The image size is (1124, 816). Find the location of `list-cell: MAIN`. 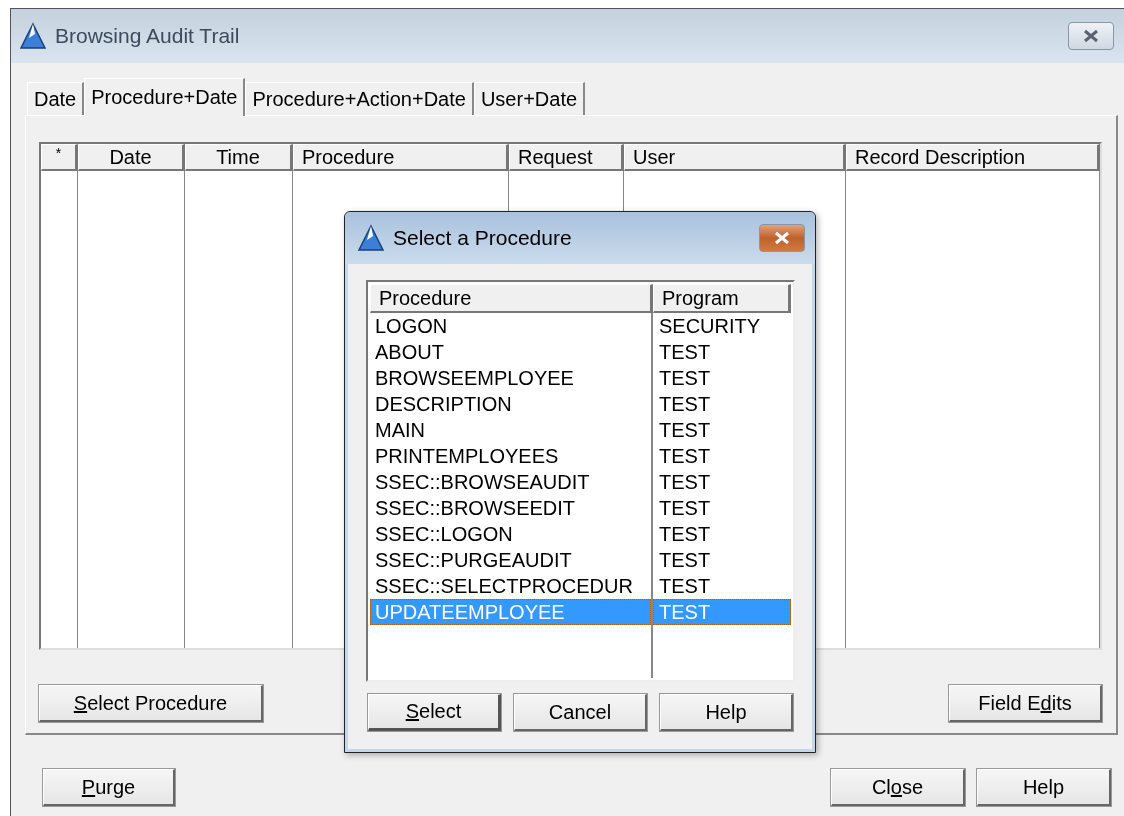

list-cell: MAIN is located at coordinates (510, 430).